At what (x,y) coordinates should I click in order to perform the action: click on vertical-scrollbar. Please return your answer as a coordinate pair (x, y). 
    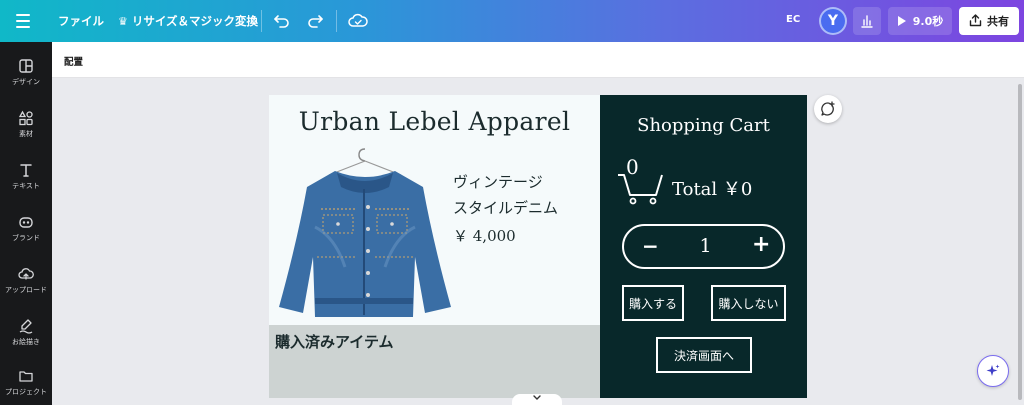
    Looking at the image, I should click on (1020, 242).